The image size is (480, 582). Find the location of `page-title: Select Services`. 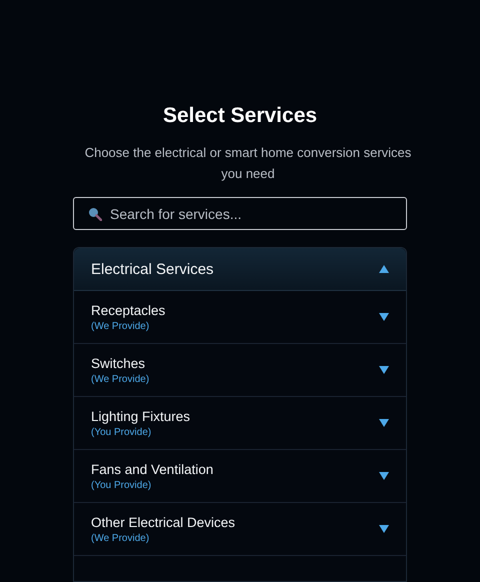

page-title: Select Services is located at coordinates (240, 116).